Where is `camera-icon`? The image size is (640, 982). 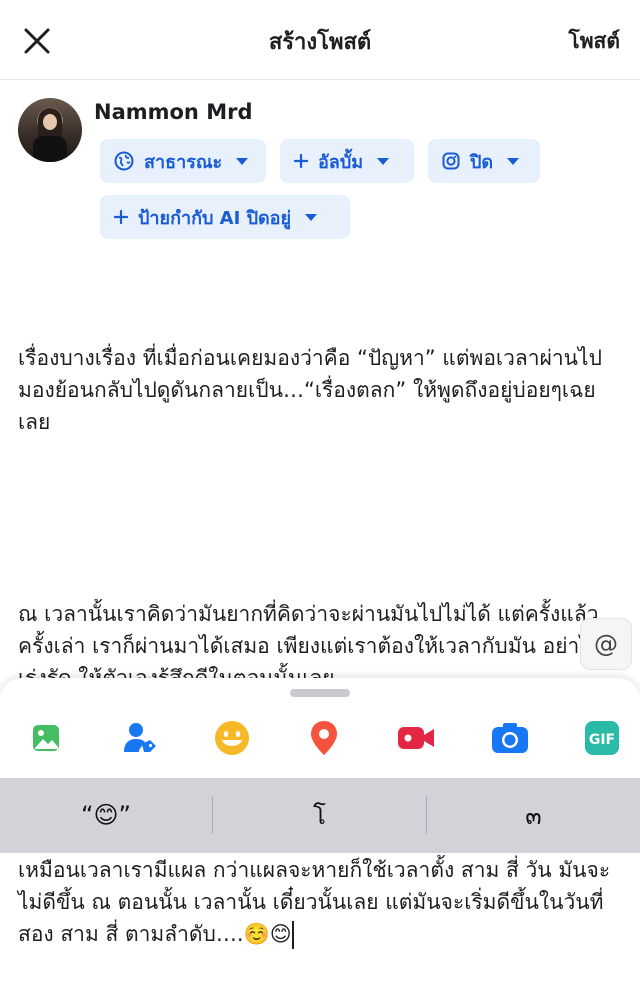 camera-icon is located at coordinates (510, 738).